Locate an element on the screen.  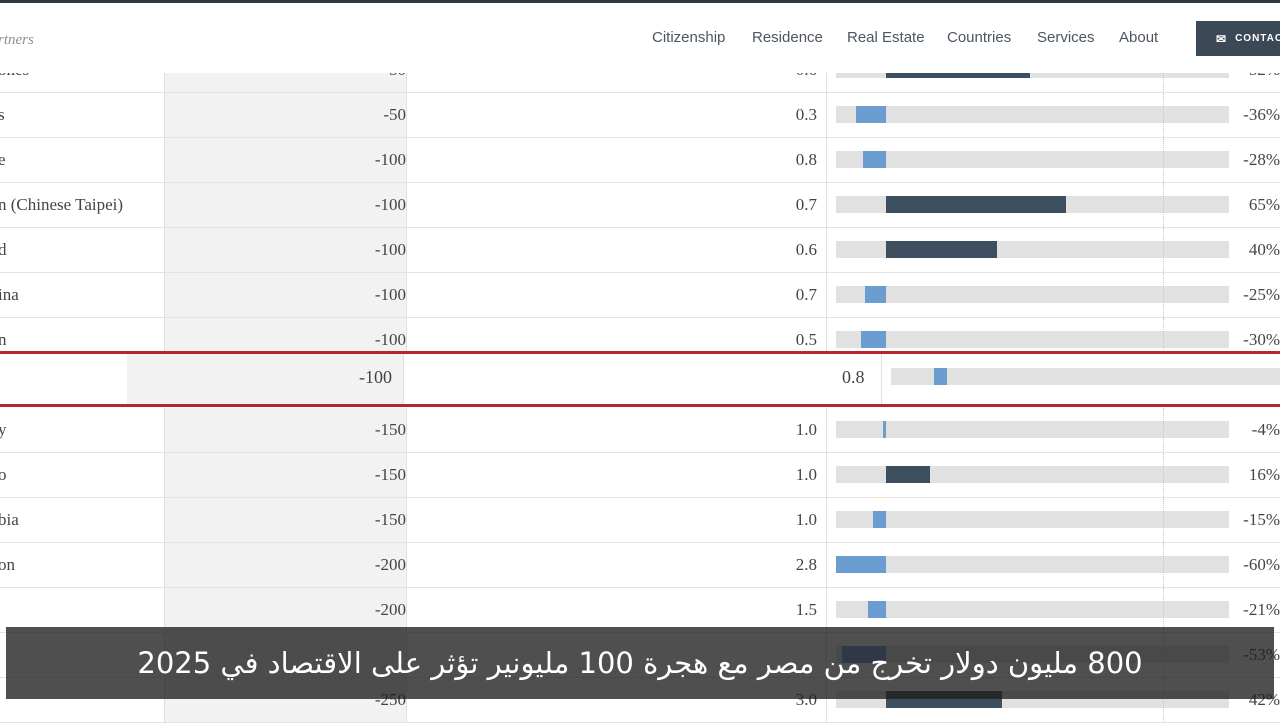
table-row: ina -100 0.7 -25% is located at coordinates (640, 295).